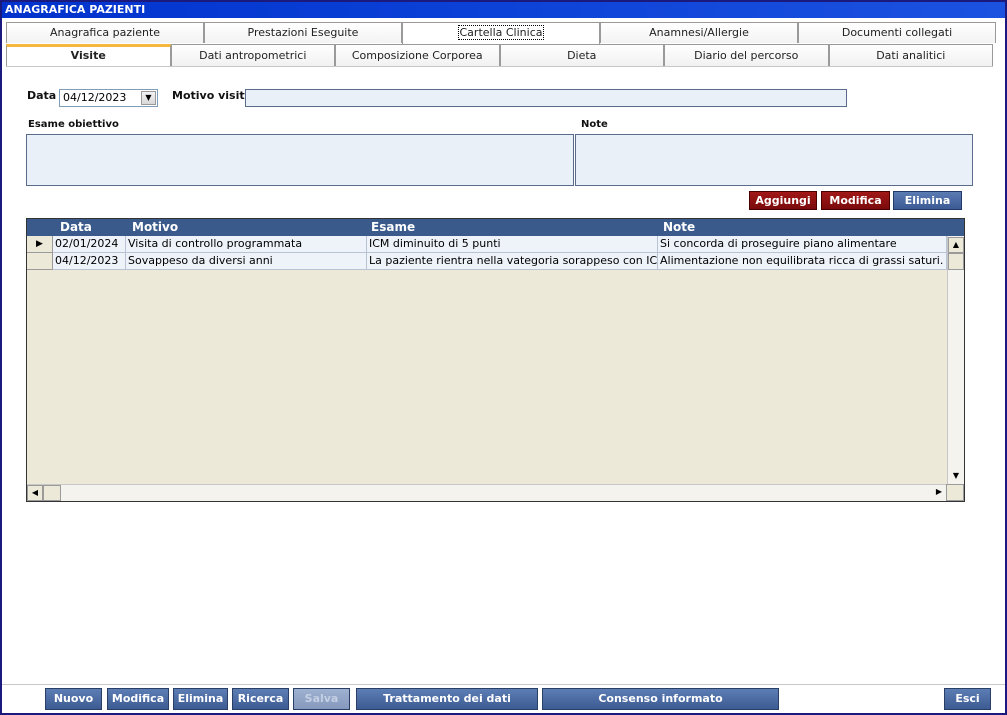  I want to click on visit-reason-input, so click(546, 98).